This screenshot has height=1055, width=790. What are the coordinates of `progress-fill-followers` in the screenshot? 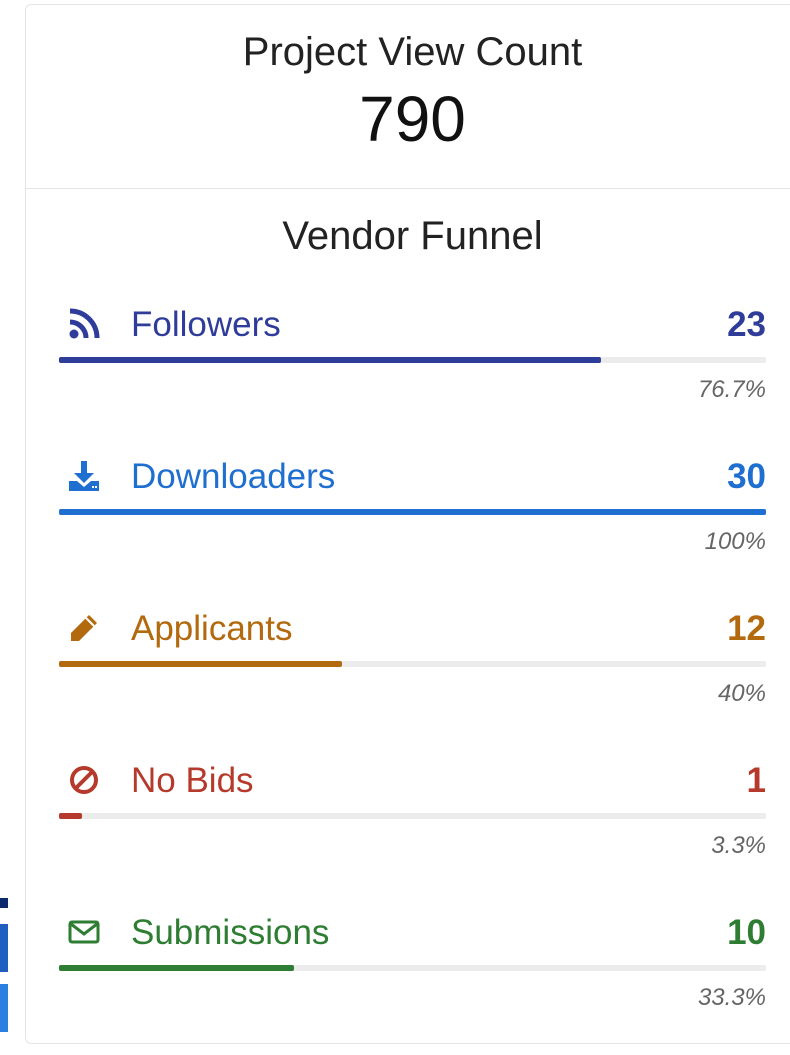 It's located at (330, 360).